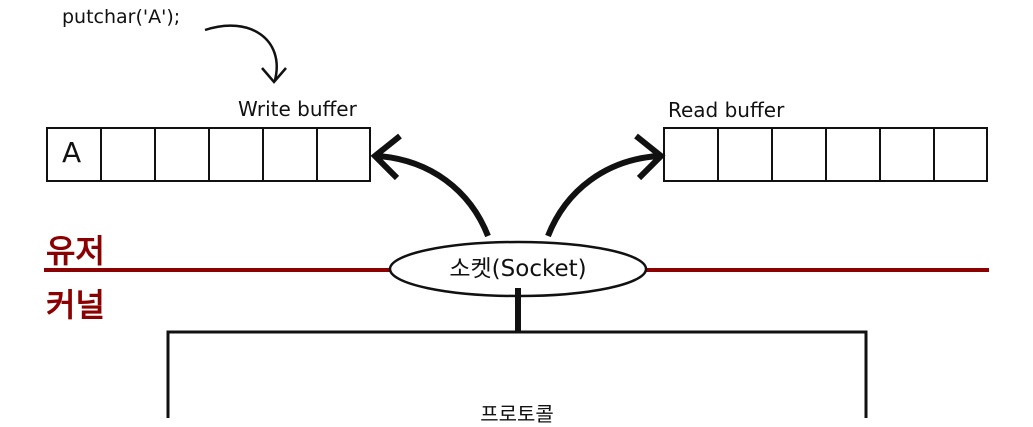  What do you see at coordinates (72, 152) in the screenshot?
I see `write-buffer-cell-value: A` at bounding box center [72, 152].